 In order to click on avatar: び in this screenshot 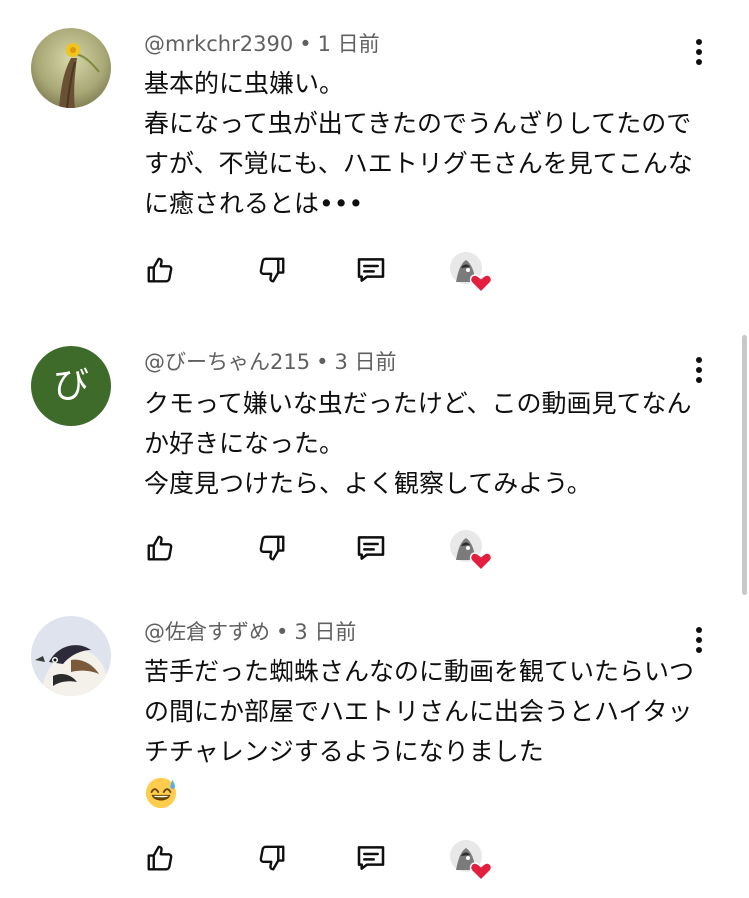, I will do `click(71, 386)`.